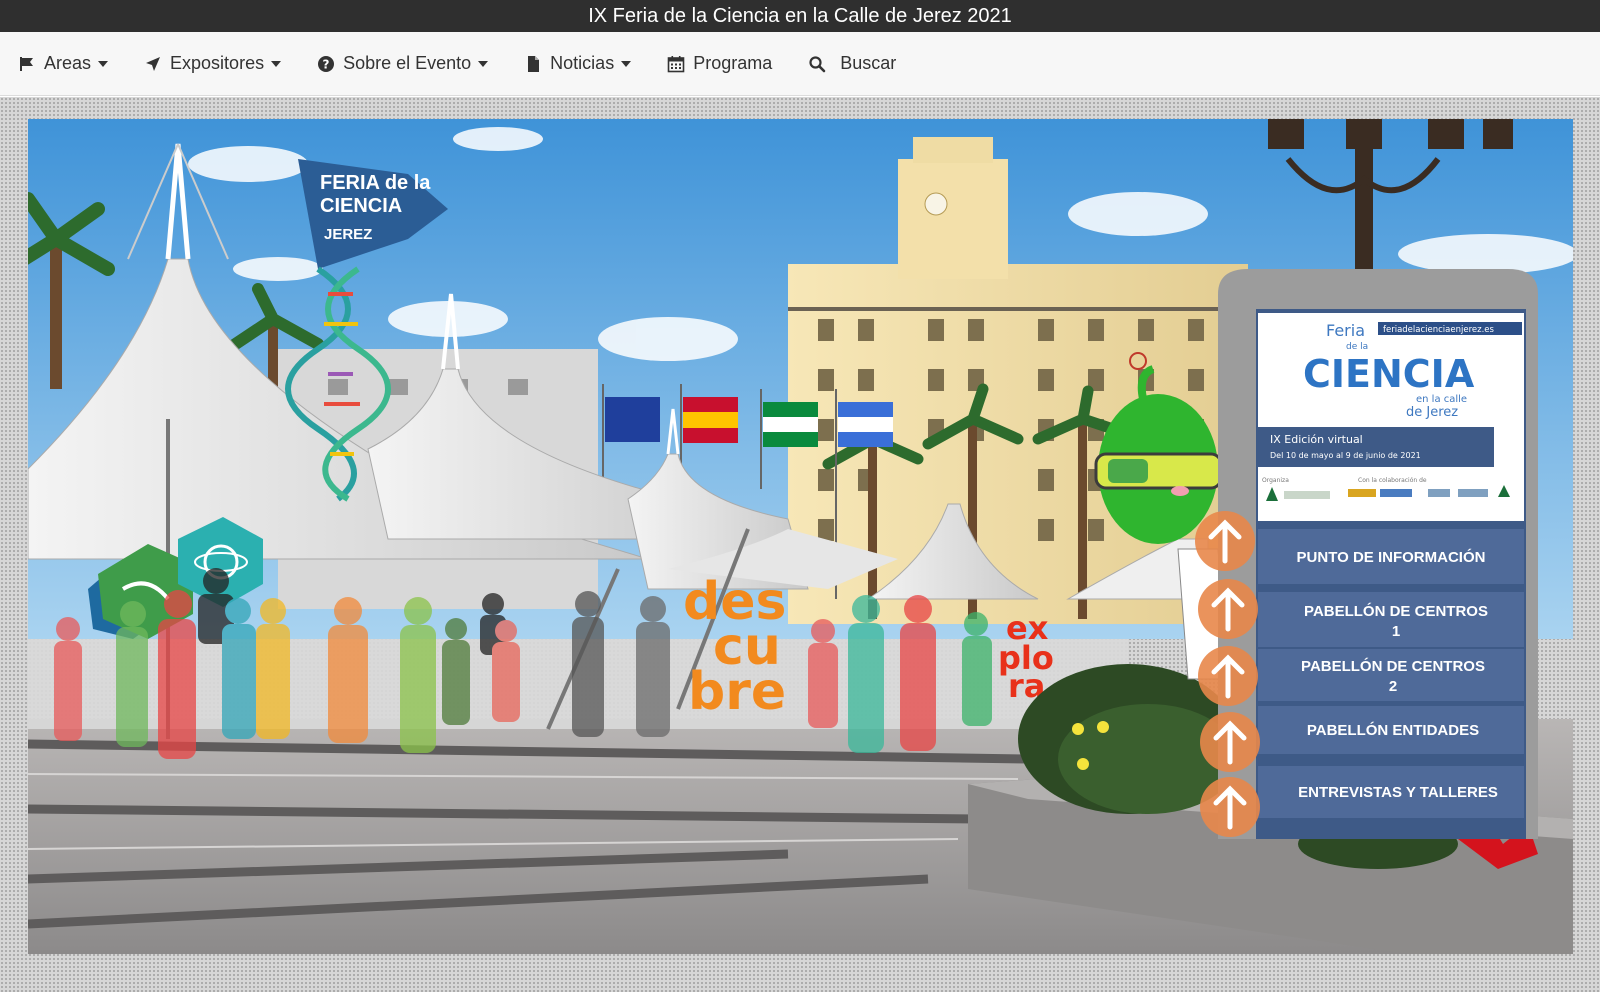  Describe the element at coordinates (153, 63) in the screenshot. I see `location-arrow-icon` at that location.